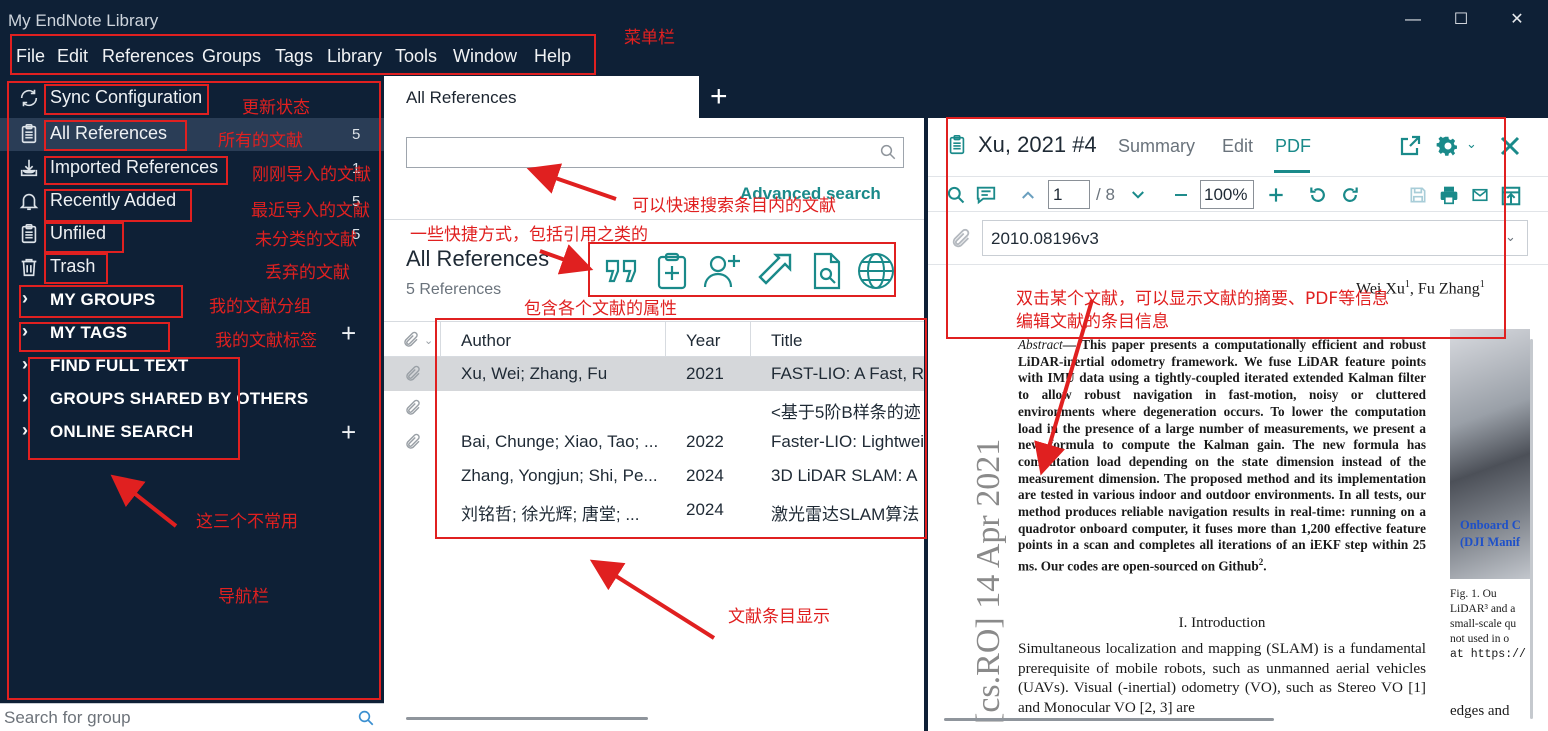  What do you see at coordinates (1092, 322) in the screenshot?
I see `annotation-detail-2: 编辑文献的条目信息` at bounding box center [1092, 322].